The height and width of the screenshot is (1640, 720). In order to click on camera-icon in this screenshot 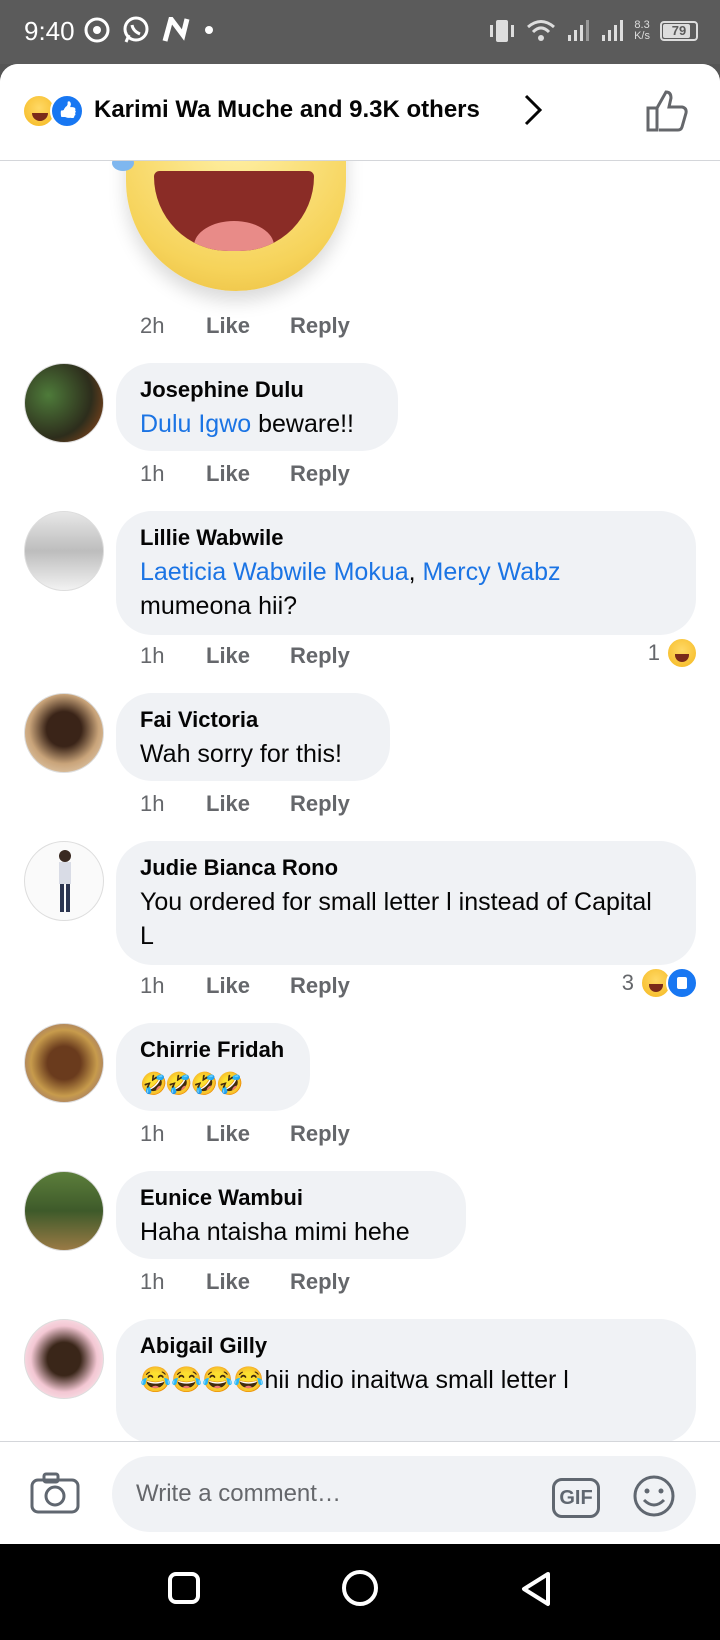, I will do `click(55, 1493)`.